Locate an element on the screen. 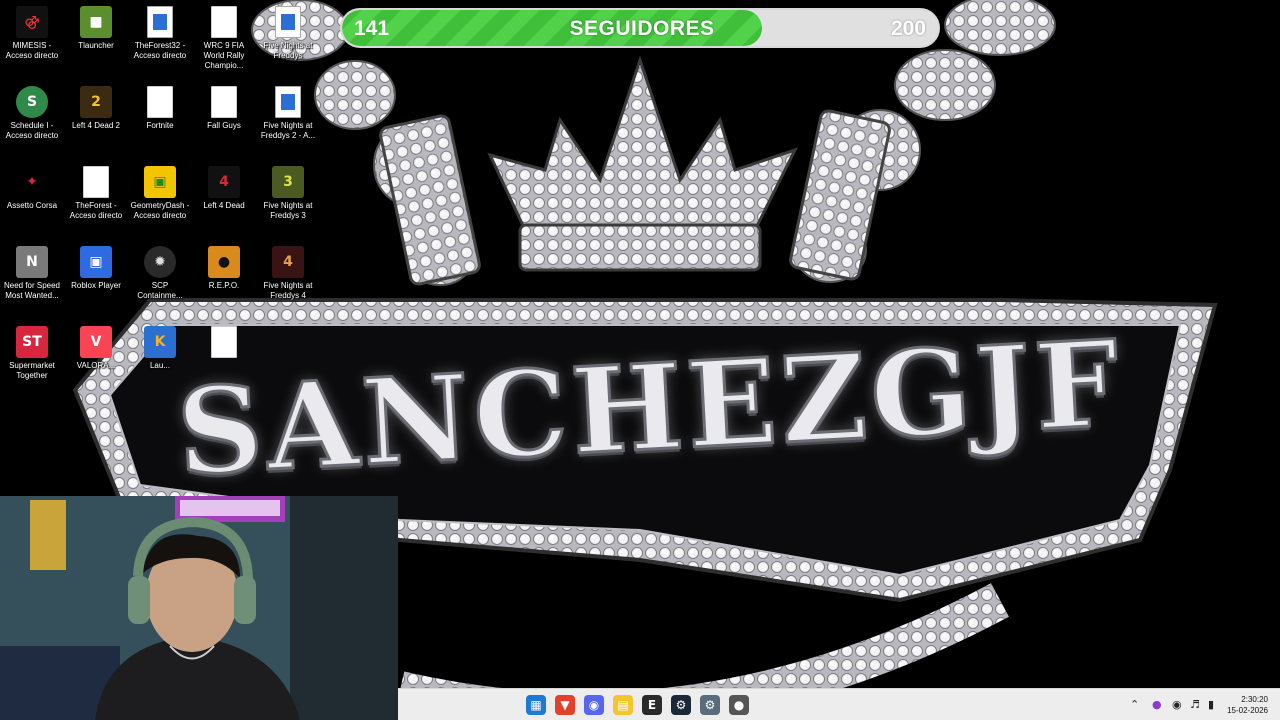  desktop-icon: Fall Guys is located at coordinates (224, 121).